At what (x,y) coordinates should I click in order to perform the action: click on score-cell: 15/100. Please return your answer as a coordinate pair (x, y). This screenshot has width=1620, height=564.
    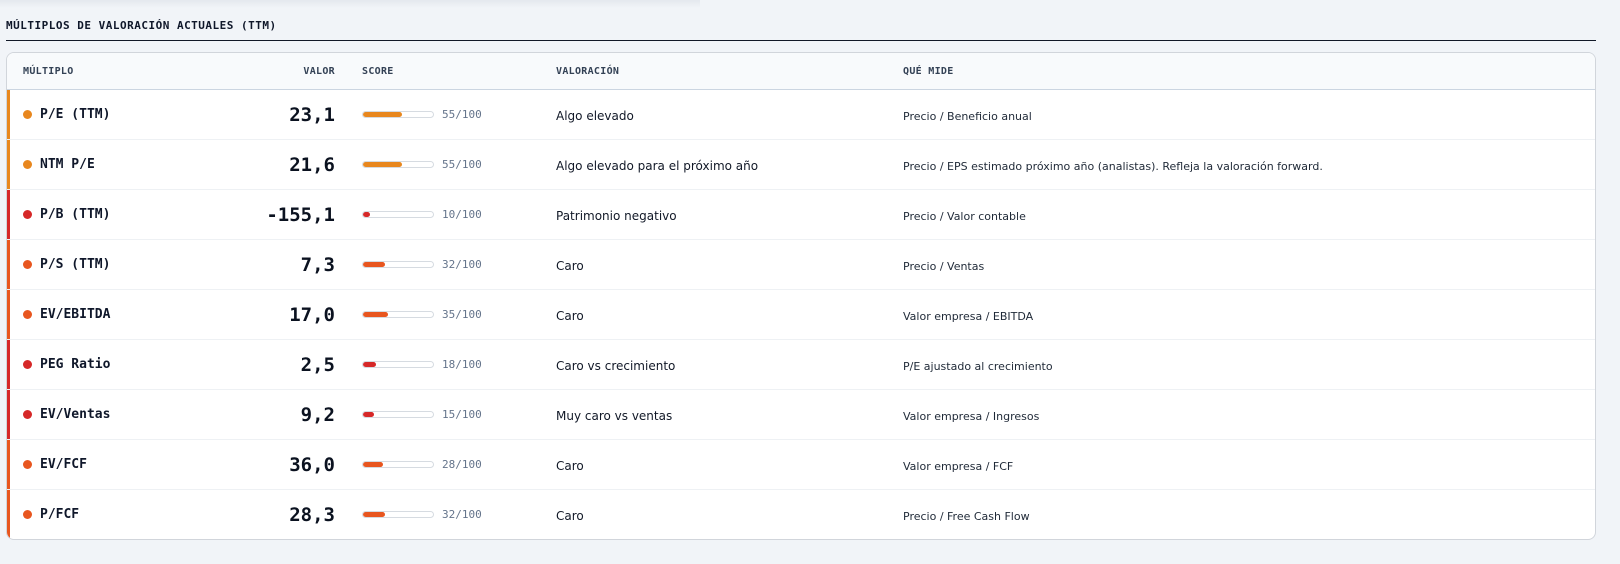
    Looking at the image, I should click on (444, 414).